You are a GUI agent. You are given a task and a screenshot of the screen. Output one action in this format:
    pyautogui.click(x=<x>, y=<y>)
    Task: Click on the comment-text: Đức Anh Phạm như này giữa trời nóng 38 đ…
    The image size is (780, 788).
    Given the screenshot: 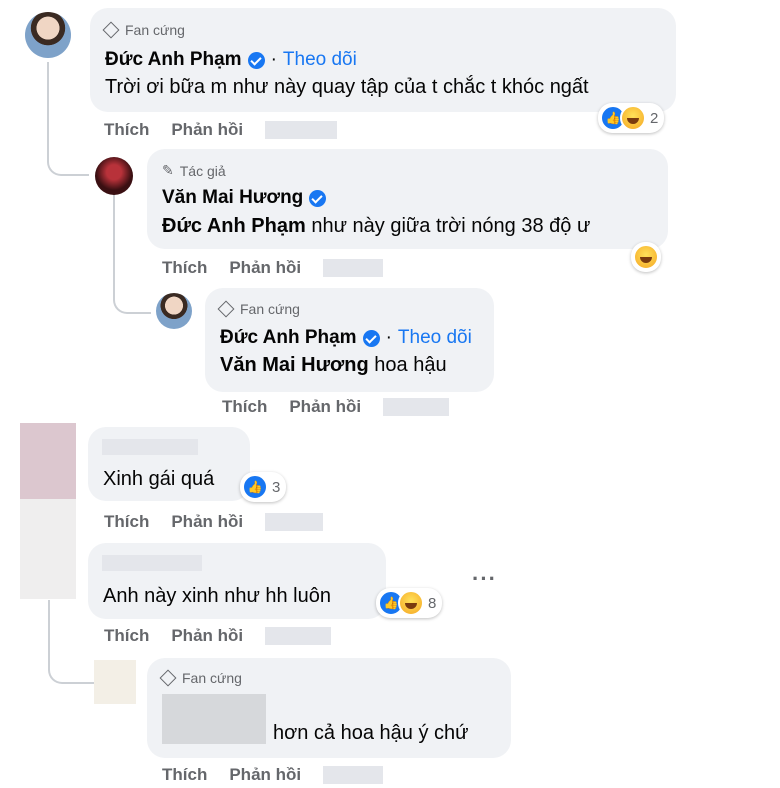 What is the action you would take?
    pyautogui.click(x=376, y=226)
    